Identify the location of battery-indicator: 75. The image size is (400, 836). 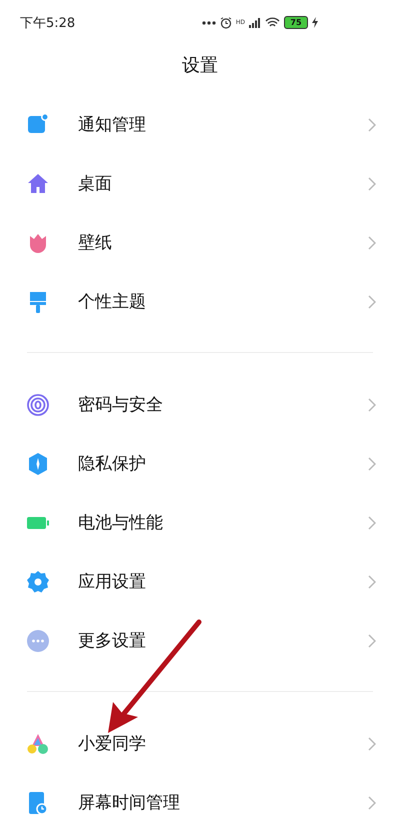
(296, 22).